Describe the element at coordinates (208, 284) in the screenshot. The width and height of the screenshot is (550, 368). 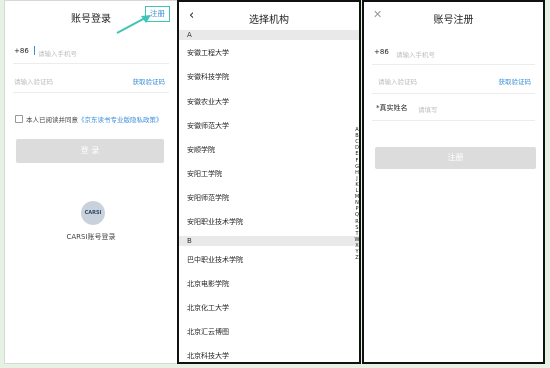
I see `list-item: 北京电影学院` at that location.